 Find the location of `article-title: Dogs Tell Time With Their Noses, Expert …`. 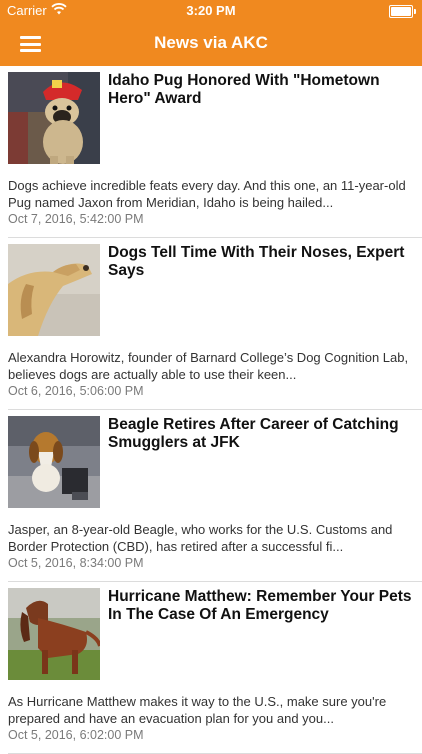

article-title: Dogs Tell Time With Their Noses, Expert … is located at coordinates (260, 262).